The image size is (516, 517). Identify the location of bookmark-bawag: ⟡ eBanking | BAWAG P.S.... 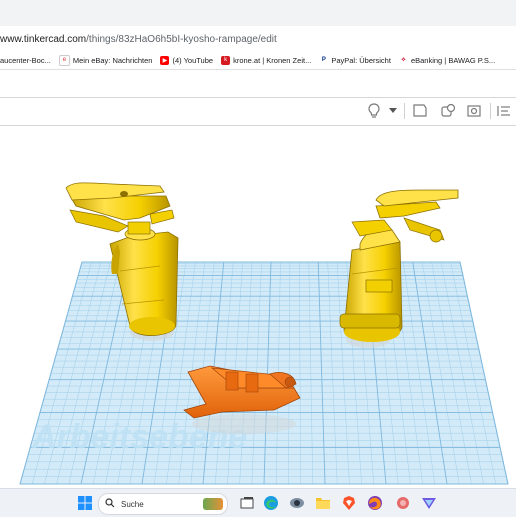
(447, 60).